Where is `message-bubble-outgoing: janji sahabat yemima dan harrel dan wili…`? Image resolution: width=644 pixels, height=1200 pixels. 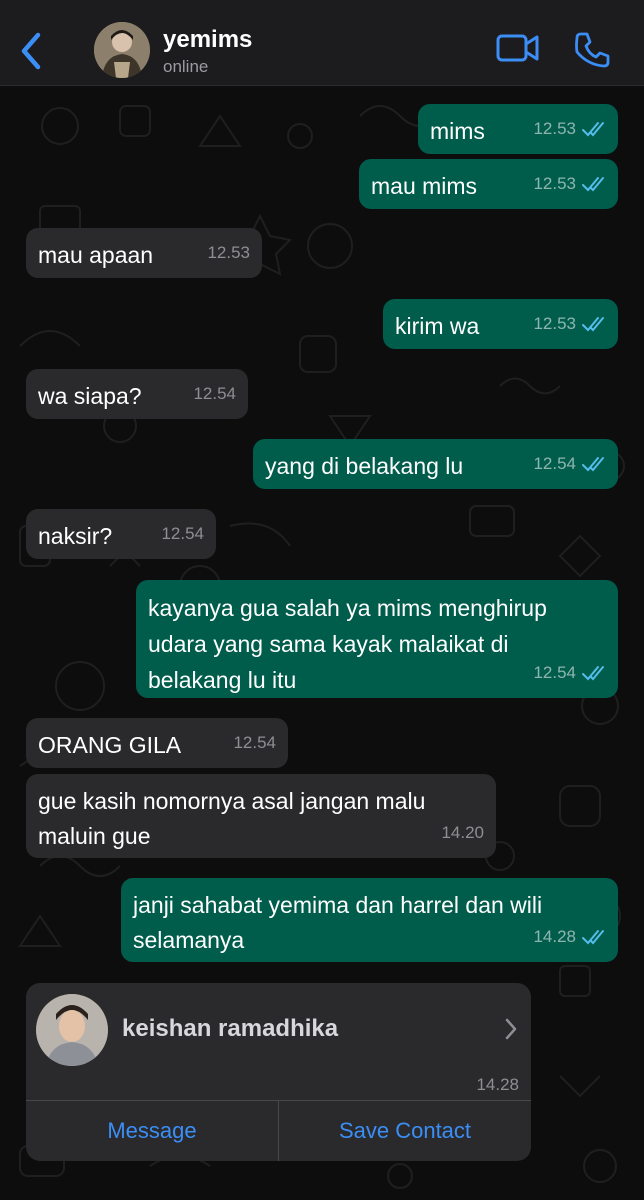 message-bubble-outgoing: janji sahabat yemima dan harrel dan wili… is located at coordinates (369, 920).